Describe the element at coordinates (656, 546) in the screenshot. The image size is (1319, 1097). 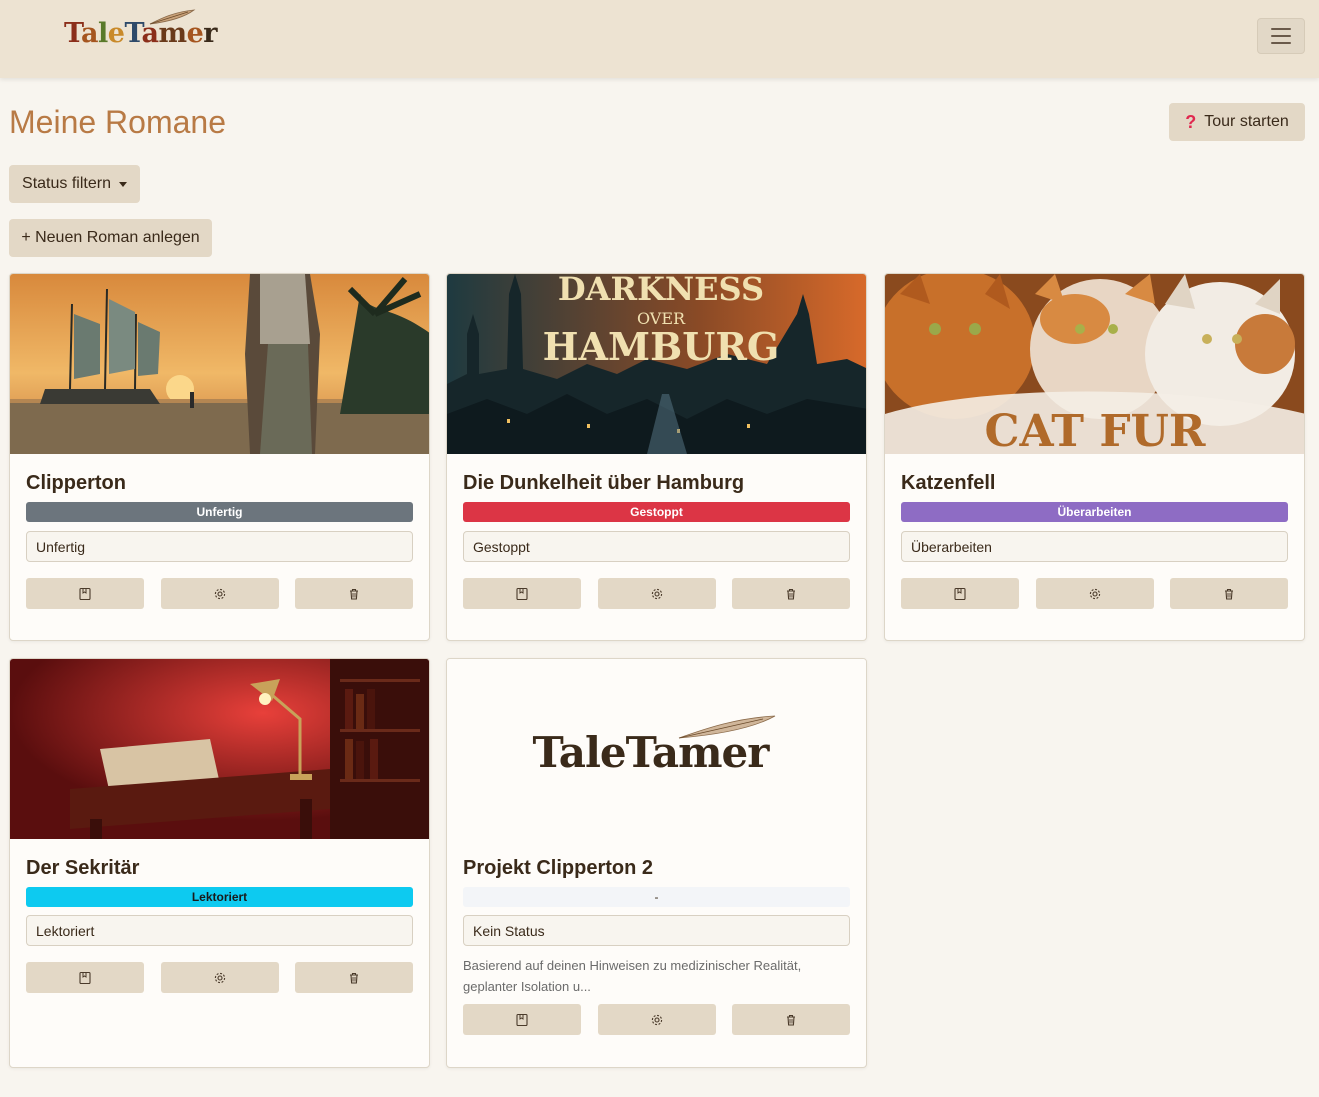
I see `status-select: Gestoppt` at that location.